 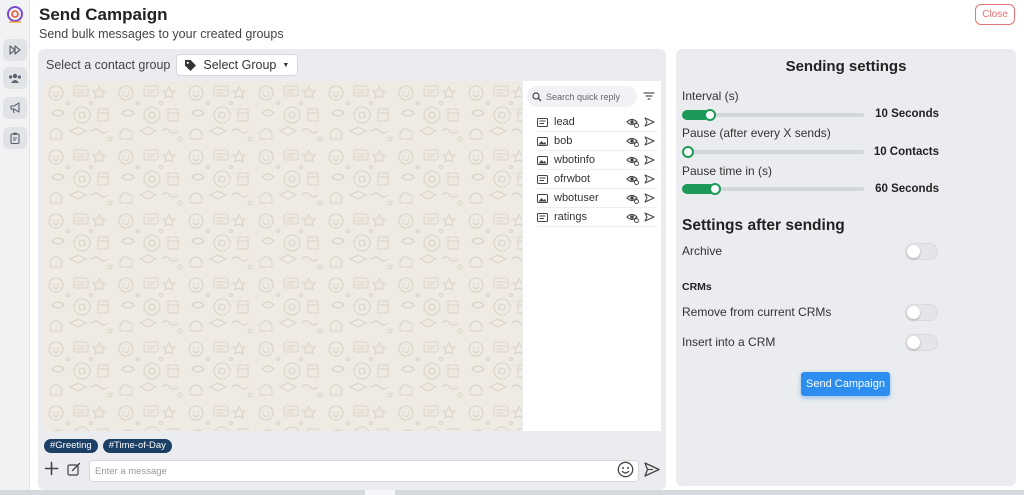 I want to click on left-rail, so click(x=15, y=247).